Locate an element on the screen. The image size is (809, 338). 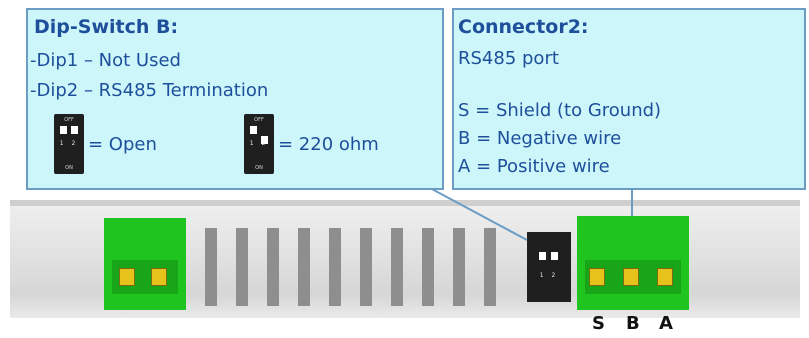
dipswitch-pointer-line is located at coordinates (478, 214).